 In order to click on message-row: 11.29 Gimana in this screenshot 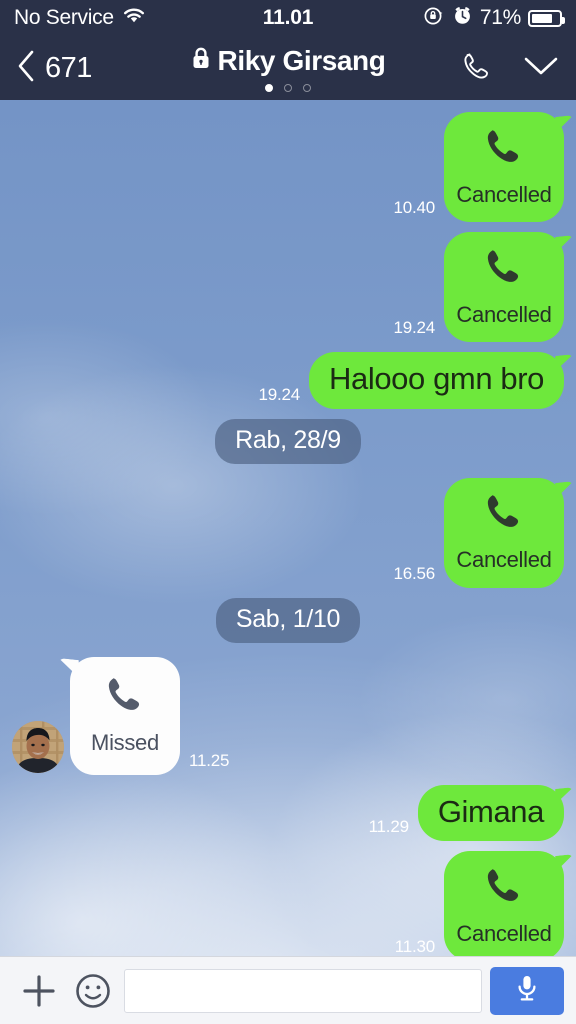, I will do `click(288, 813)`.